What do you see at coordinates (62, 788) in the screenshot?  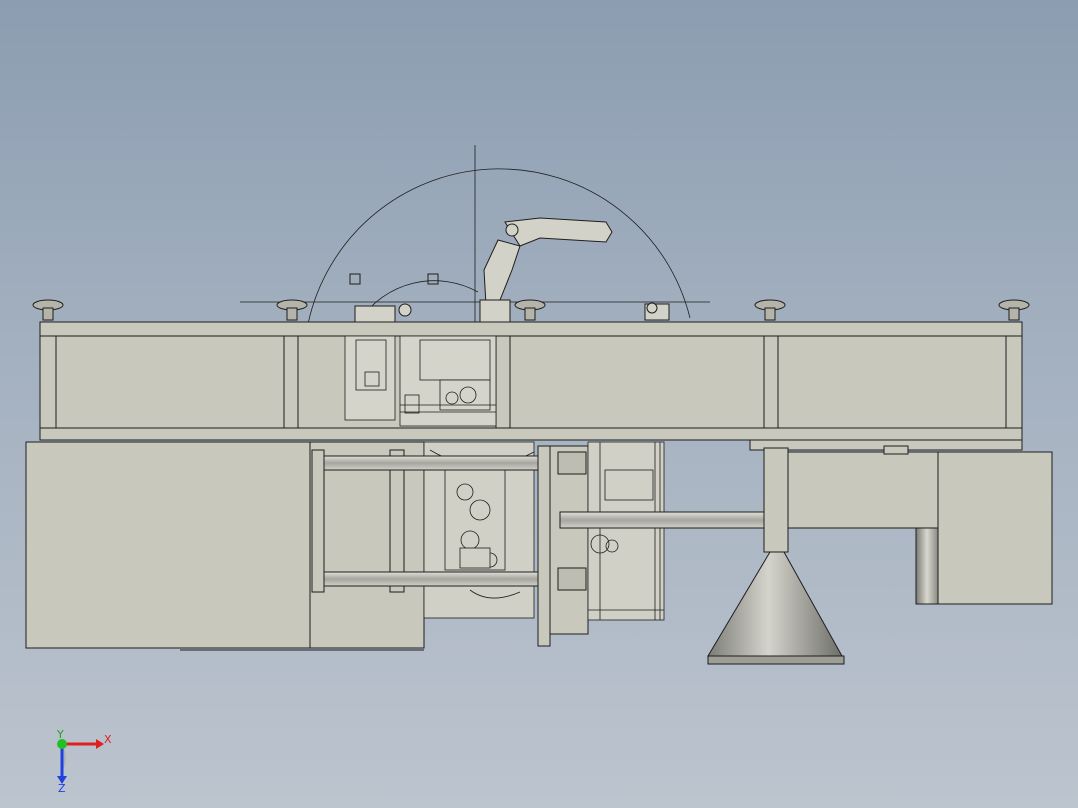 I see `triad-z-label: Z` at bounding box center [62, 788].